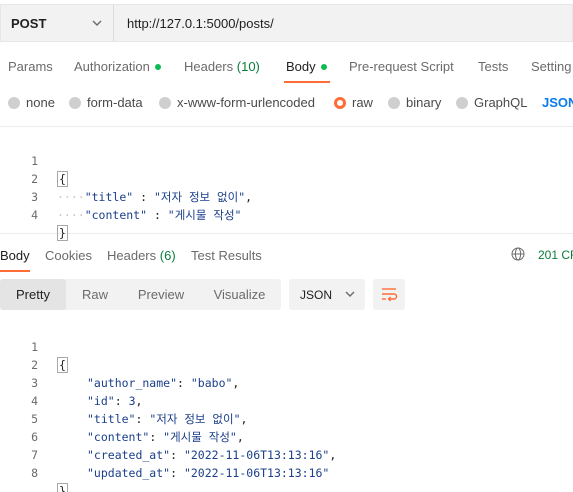  What do you see at coordinates (557, 102) in the screenshot?
I see `raw-format-json-select: JSON` at bounding box center [557, 102].